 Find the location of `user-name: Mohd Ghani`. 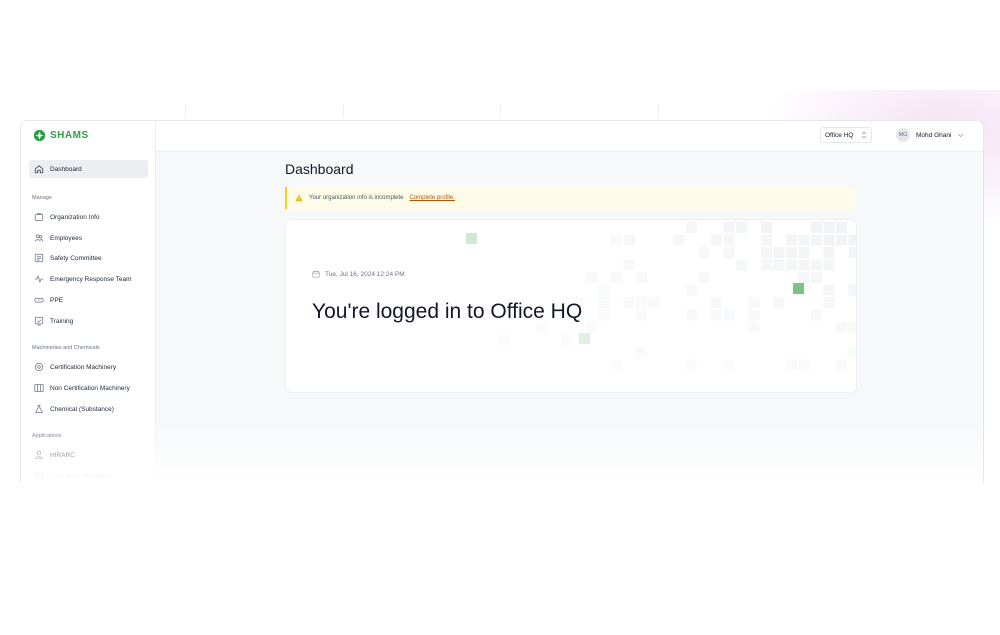

user-name: Mohd Ghani is located at coordinates (934, 135).